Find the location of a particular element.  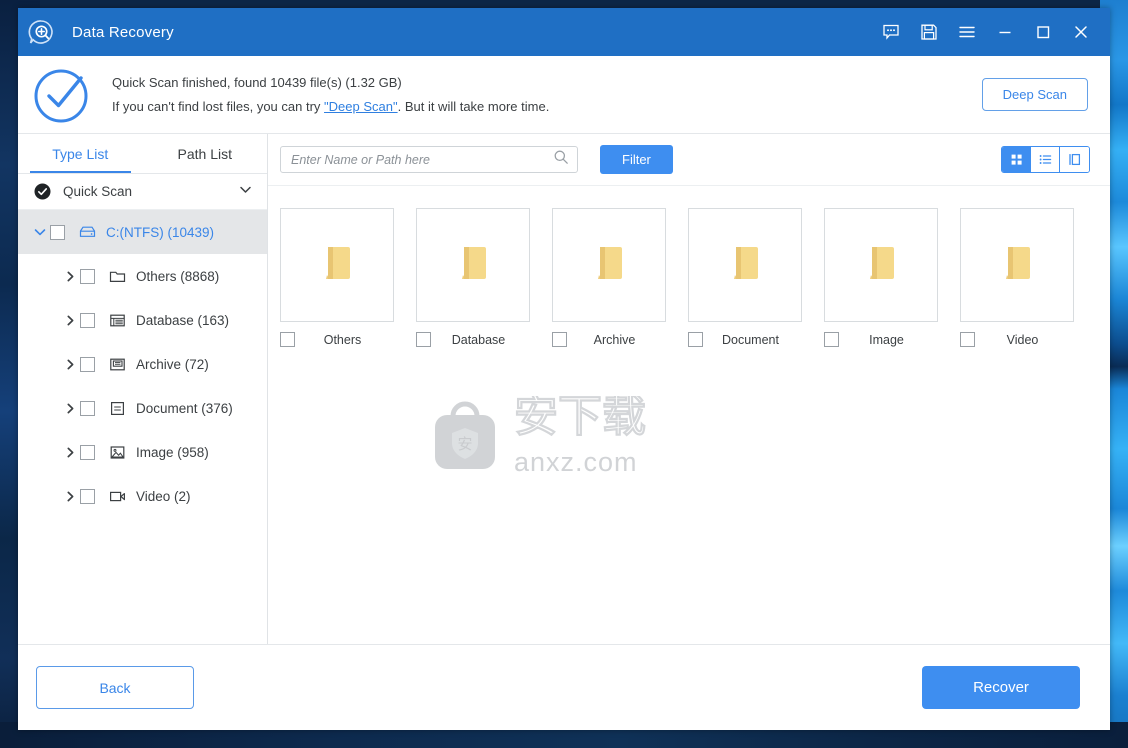

sidebar-tabs: Type List Path List is located at coordinates (142, 154).